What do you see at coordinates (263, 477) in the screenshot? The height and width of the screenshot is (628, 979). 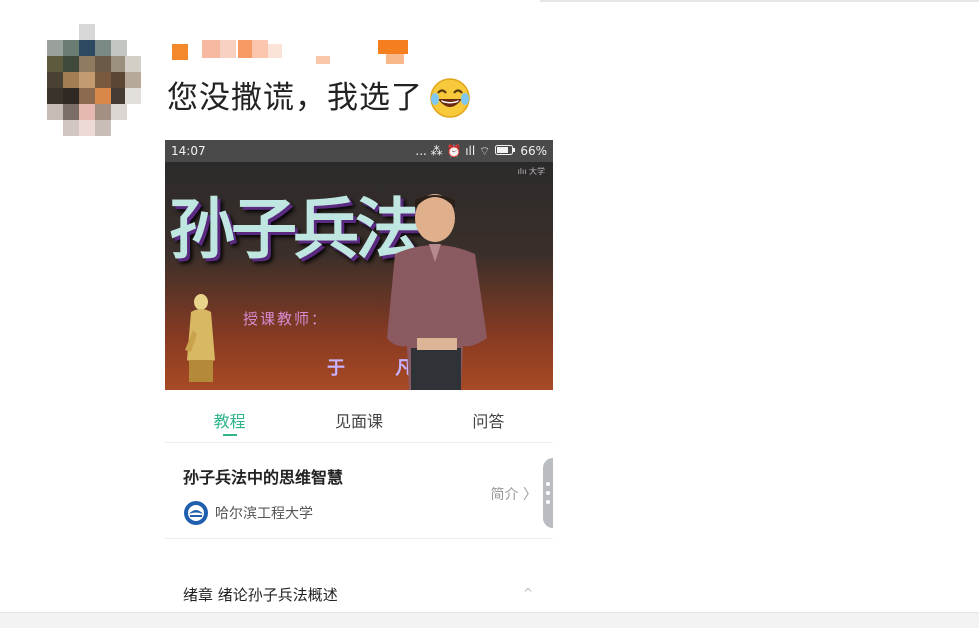 I see `course-title: 孙子兵法中的思维智慧` at bounding box center [263, 477].